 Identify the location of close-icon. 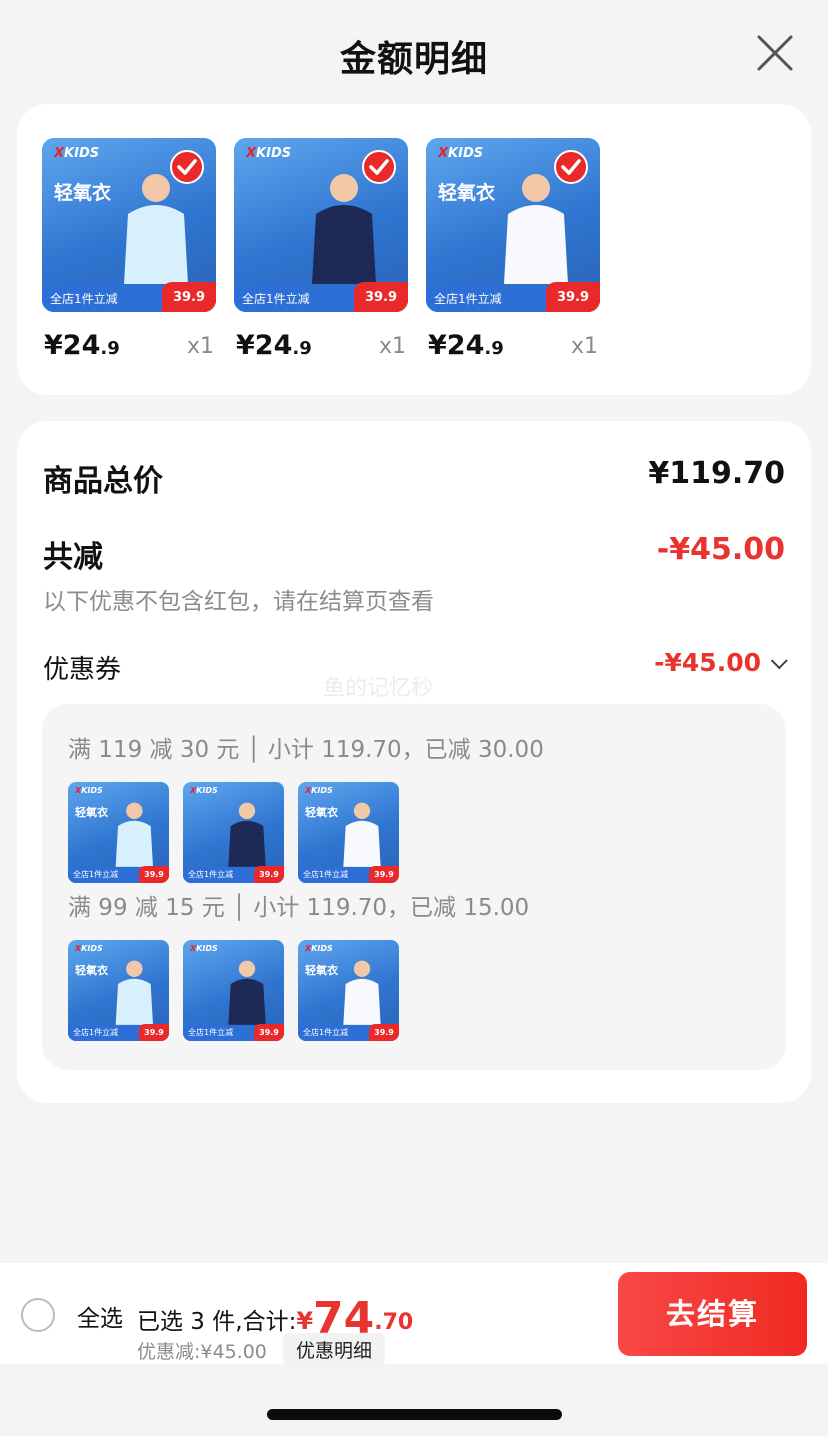
(775, 53).